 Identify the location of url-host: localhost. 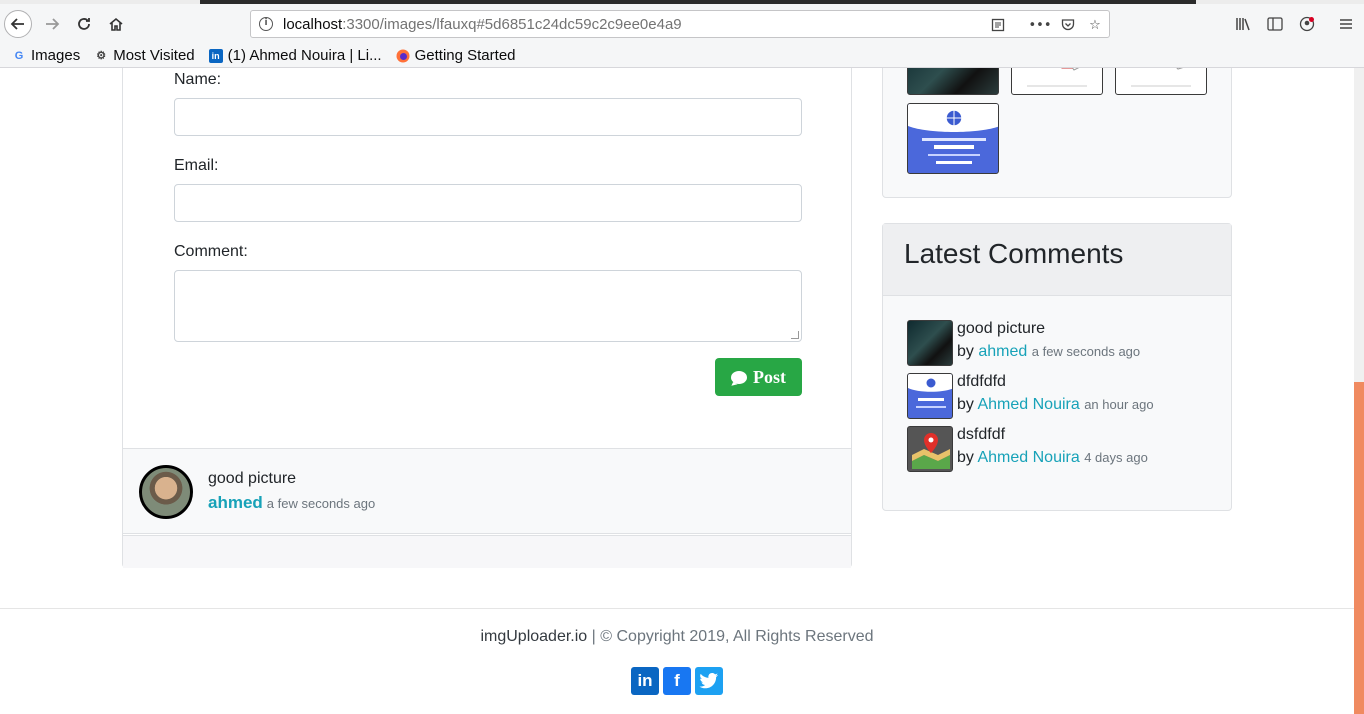
(313, 24).